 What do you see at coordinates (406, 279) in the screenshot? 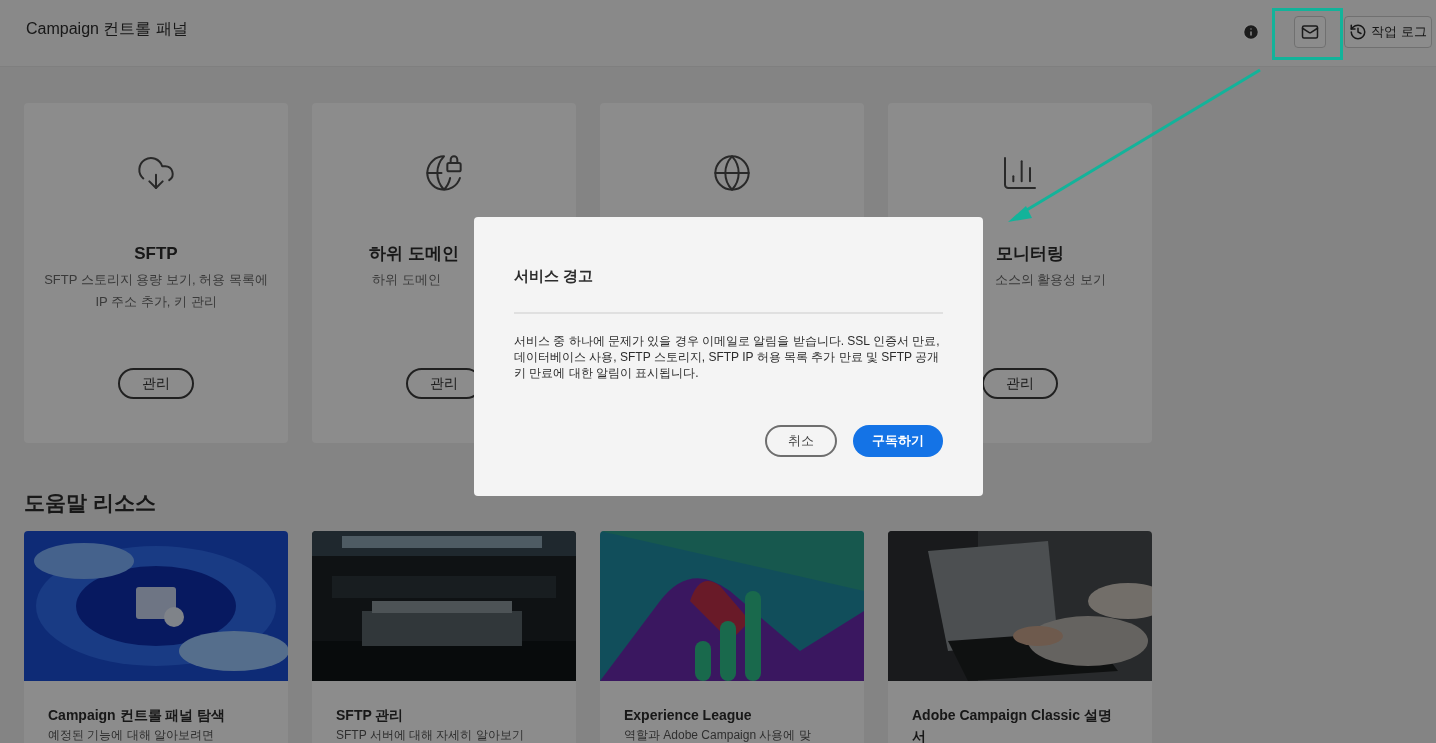
I see `card-description: 하위 도메인` at bounding box center [406, 279].